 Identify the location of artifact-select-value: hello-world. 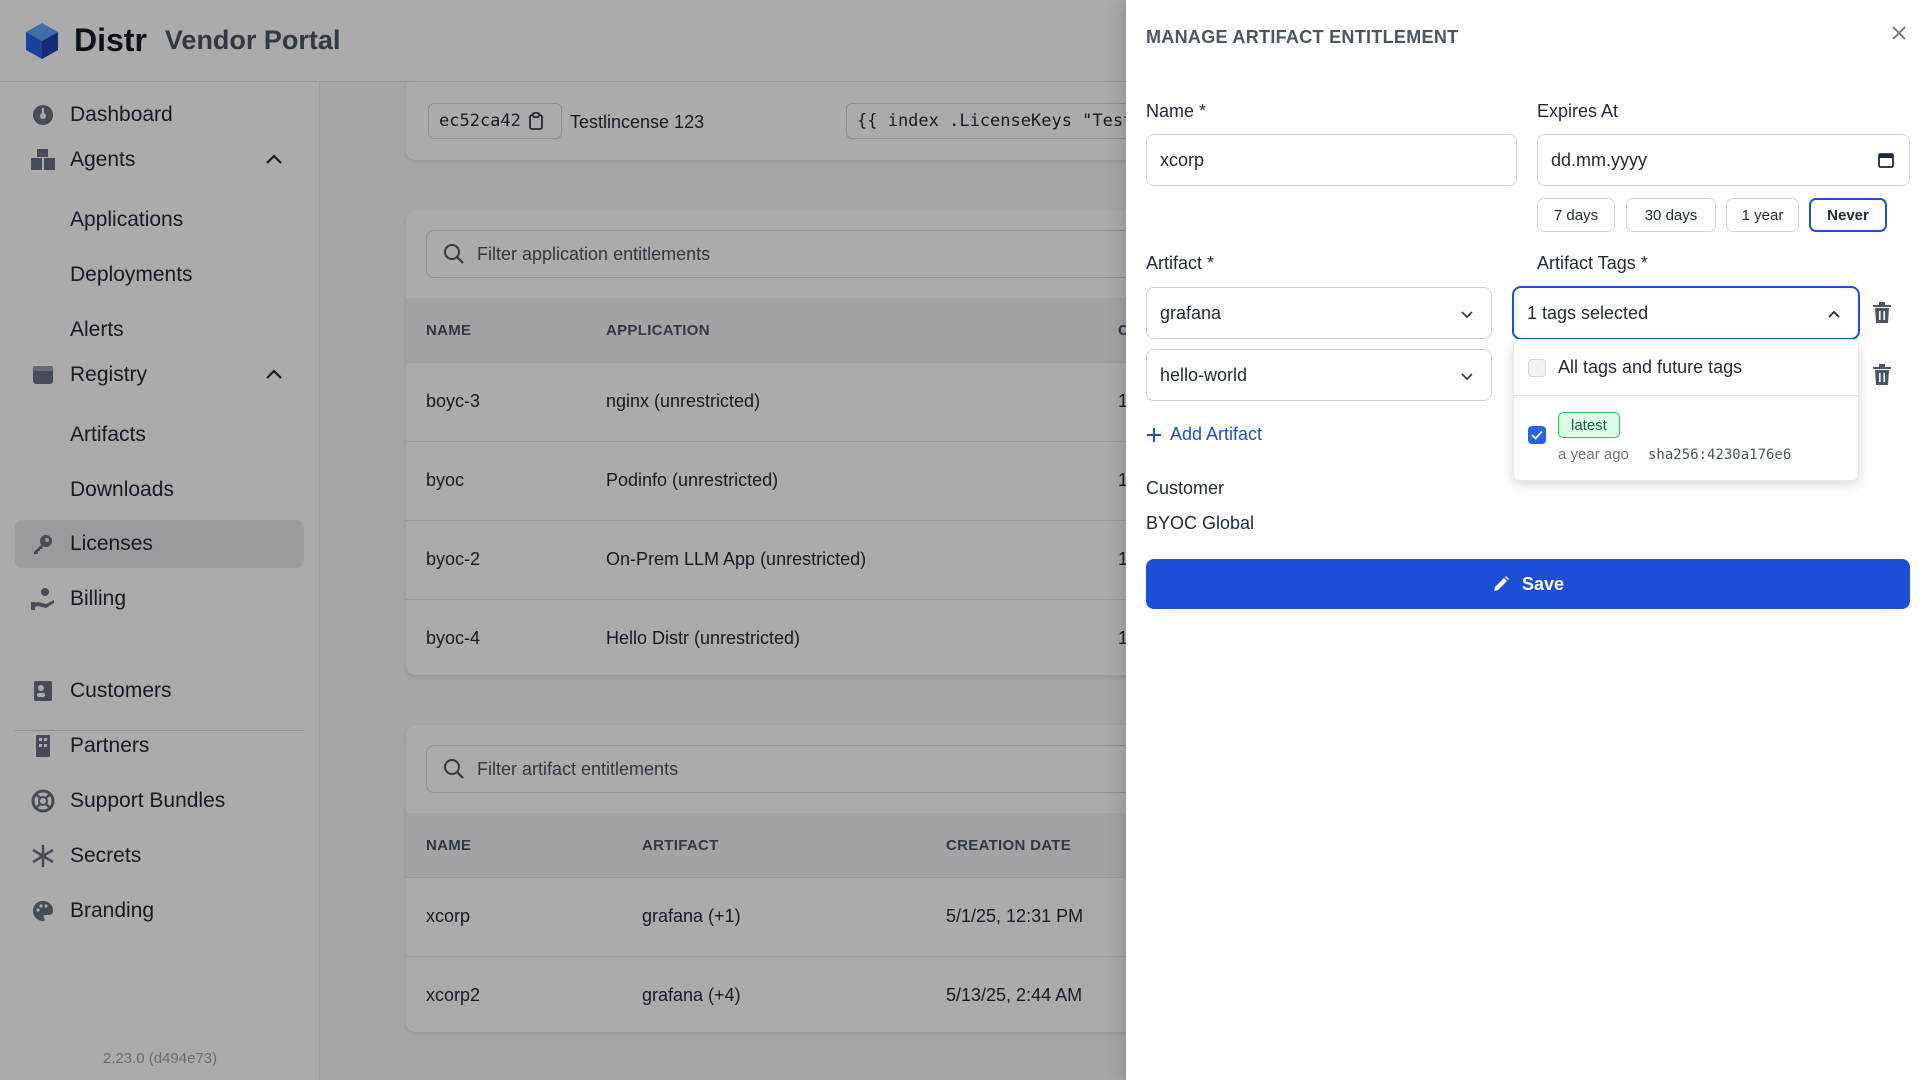
(1204, 374).